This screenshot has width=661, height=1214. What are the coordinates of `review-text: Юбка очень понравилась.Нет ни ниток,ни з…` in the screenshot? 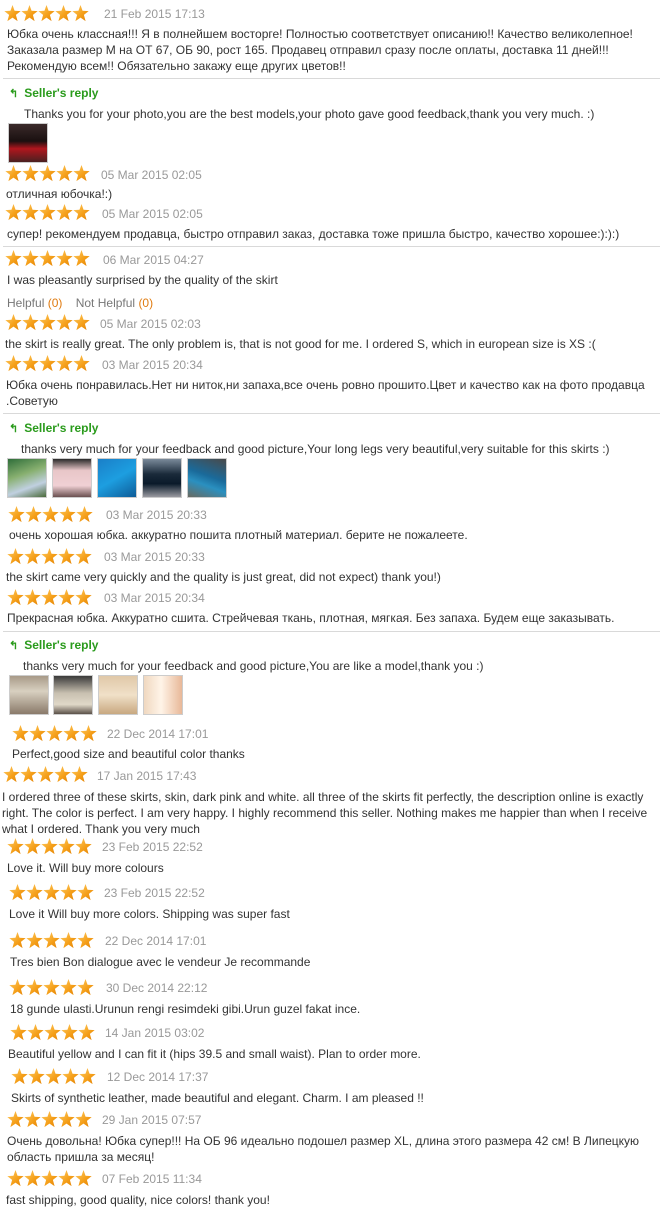 It's located at (325, 393).